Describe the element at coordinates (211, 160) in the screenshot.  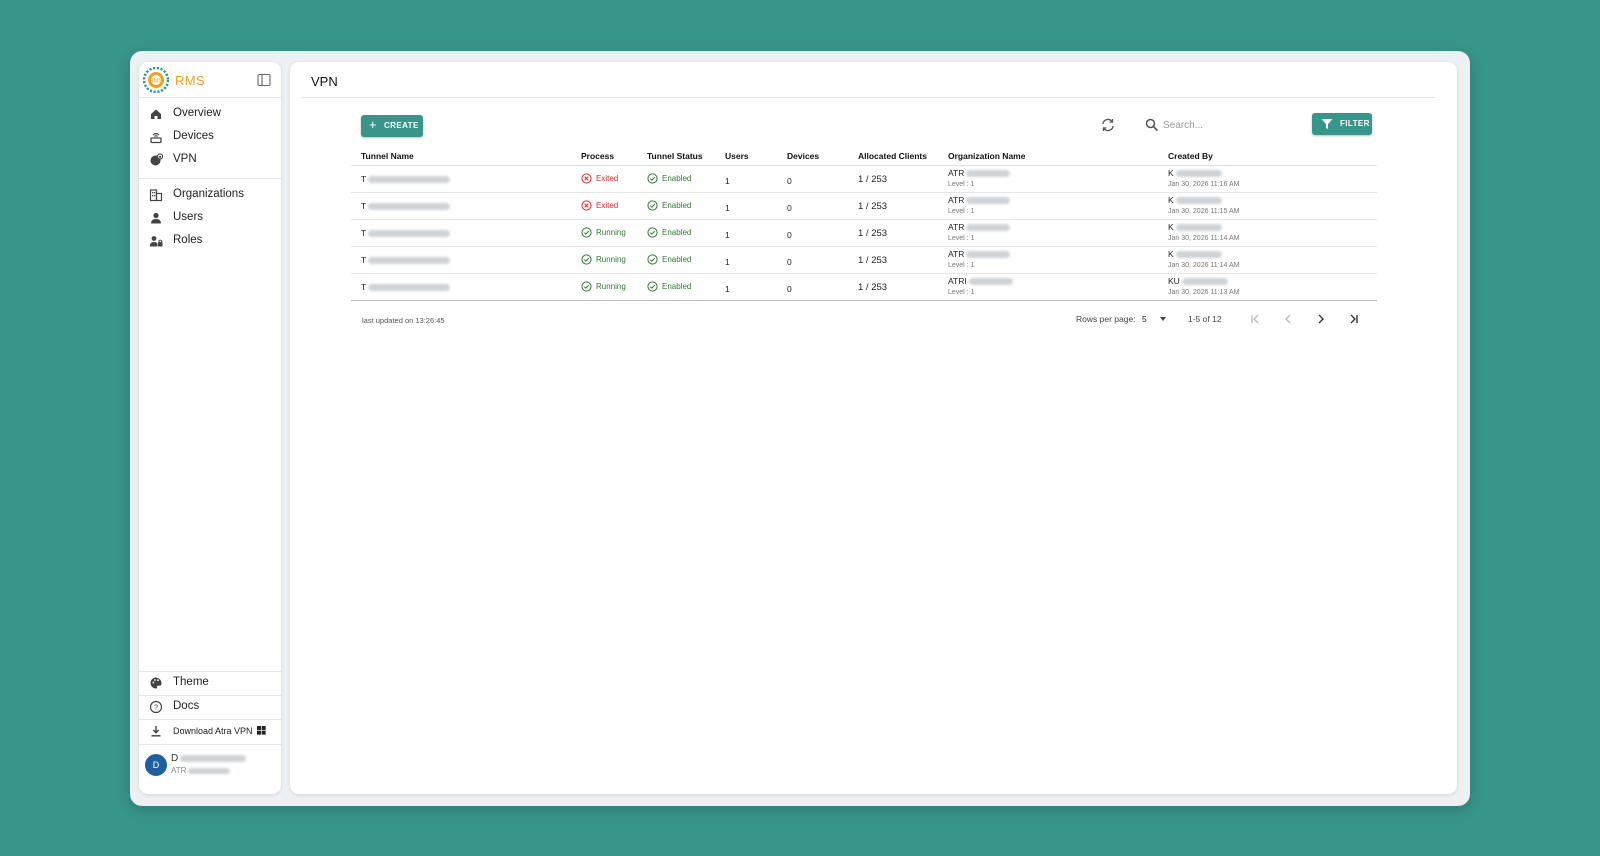
I see `sidebar-item-vpn: VPN` at that location.